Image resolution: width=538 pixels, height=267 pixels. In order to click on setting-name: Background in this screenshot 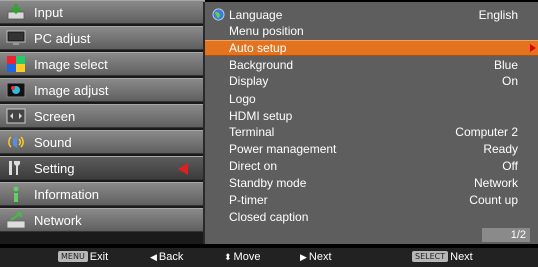, I will do `click(261, 65)`.